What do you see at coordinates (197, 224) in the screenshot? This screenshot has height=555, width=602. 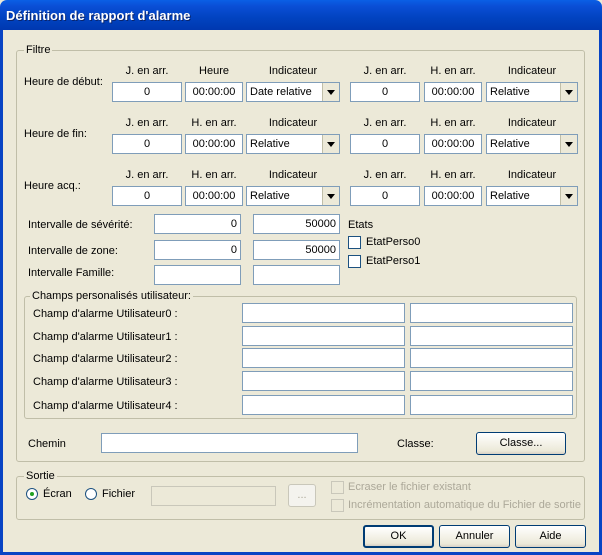 I see `severite-min-input: 0` at bounding box center [197, 224].